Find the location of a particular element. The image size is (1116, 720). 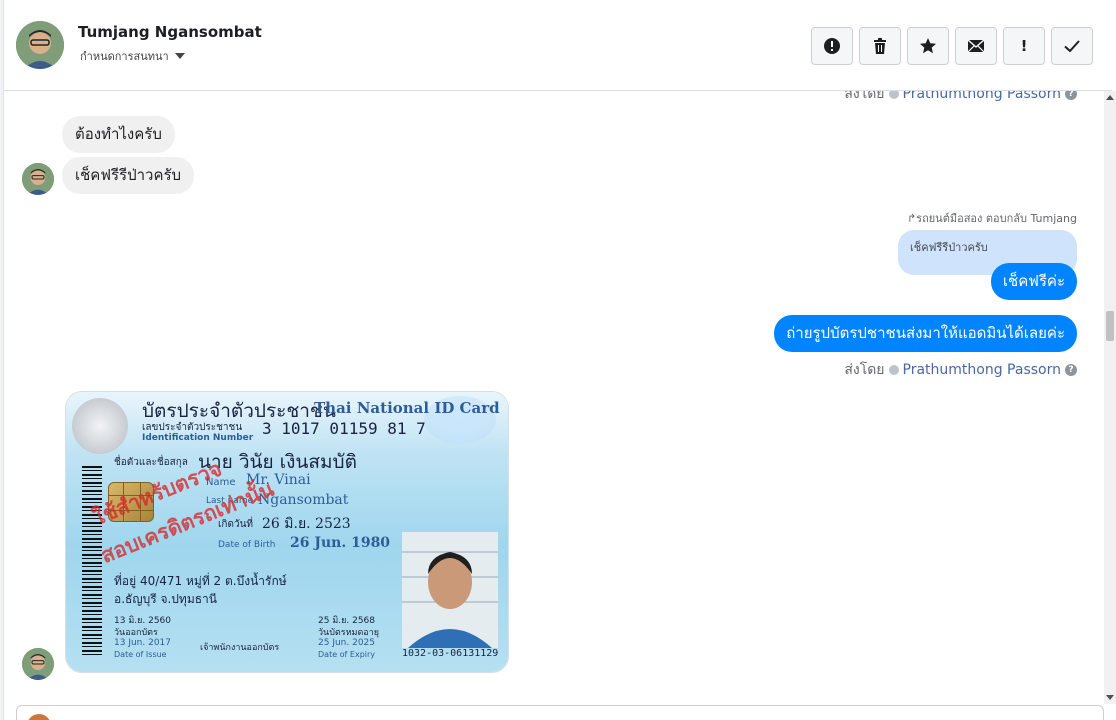

incoming-message: เช็คฟรีรีป่าวครับ is located at coordinates (128, 175).